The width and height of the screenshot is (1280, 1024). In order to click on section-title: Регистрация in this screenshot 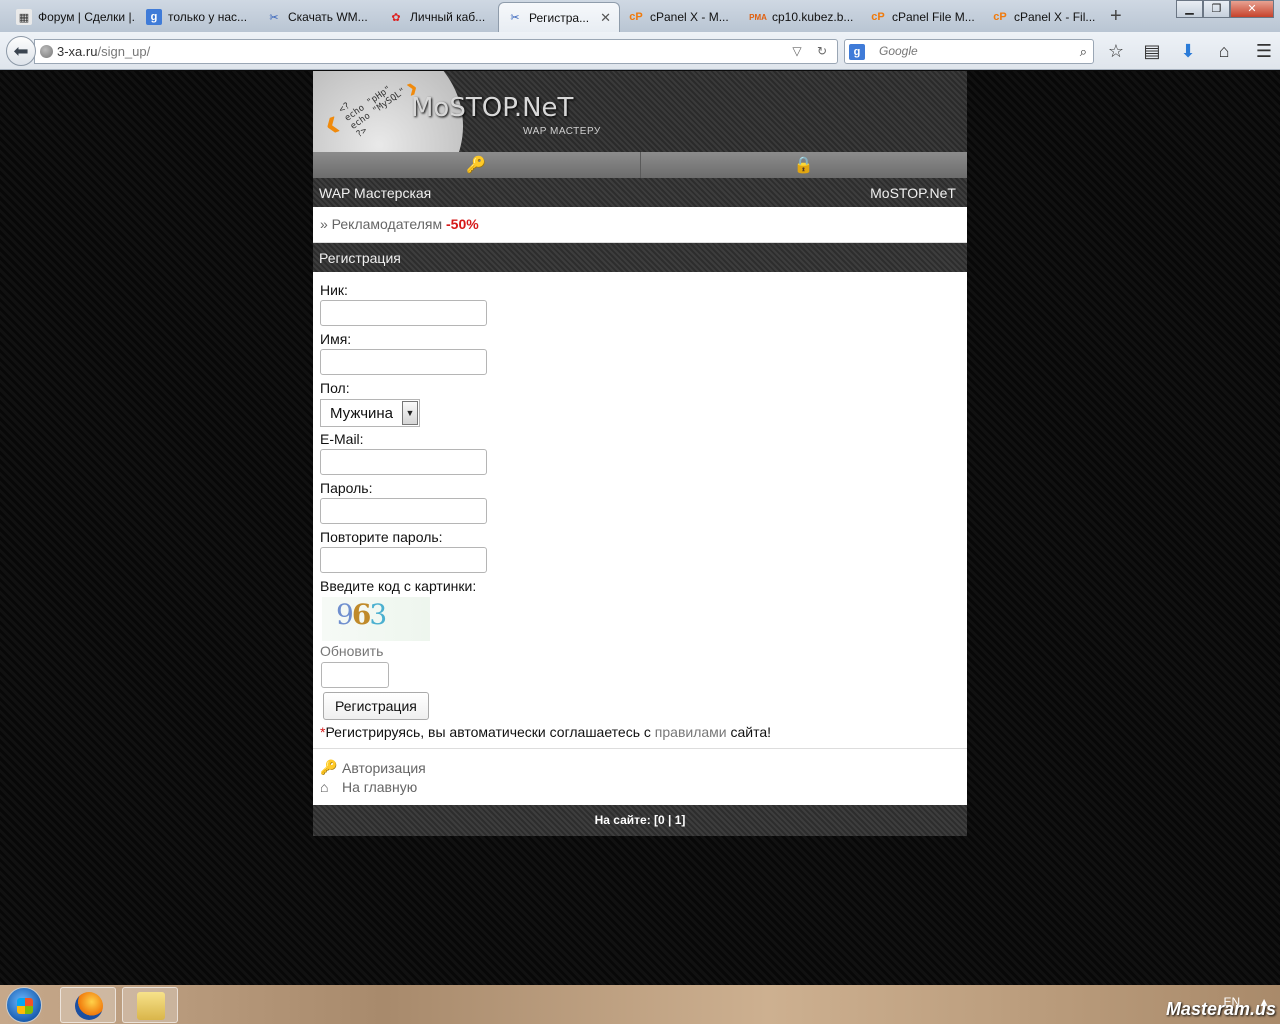, I will do `click(360, 257)`.